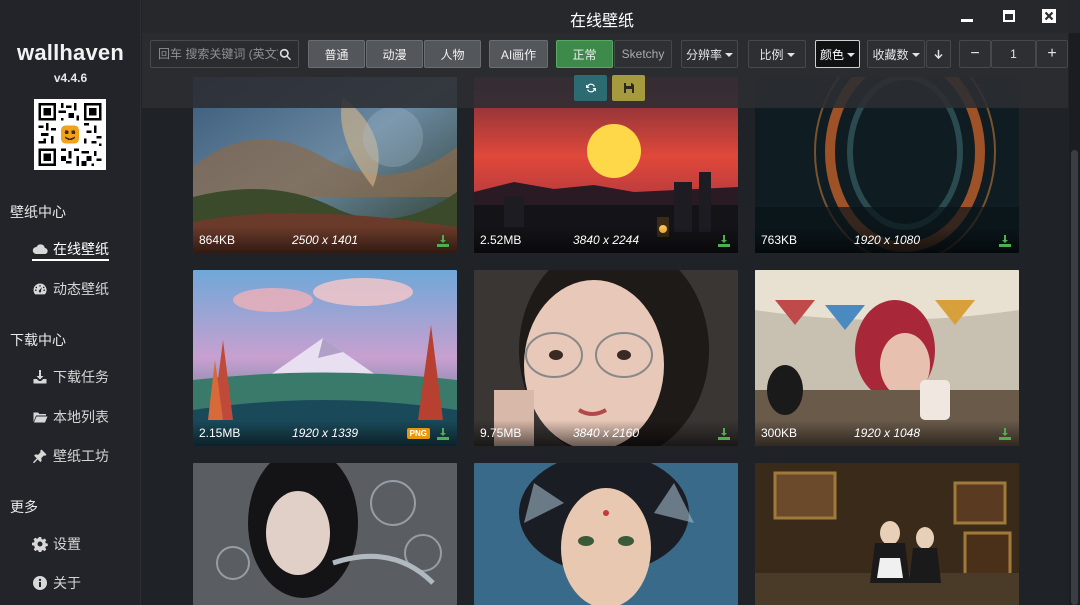  I want to click on sidebar-item-label: 本地列表, so click(81, 417).